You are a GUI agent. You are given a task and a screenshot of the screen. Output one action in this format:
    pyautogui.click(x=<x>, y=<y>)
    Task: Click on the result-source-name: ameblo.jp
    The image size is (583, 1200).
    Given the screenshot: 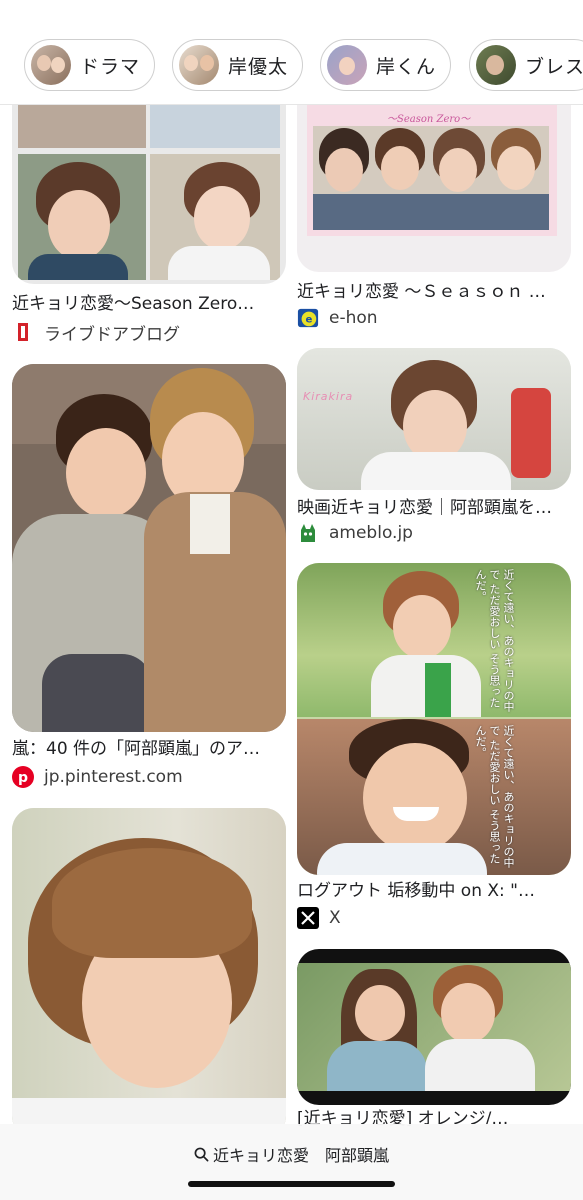 What is the action you would take?
    pyautogui.click(x=371, y=533)
    